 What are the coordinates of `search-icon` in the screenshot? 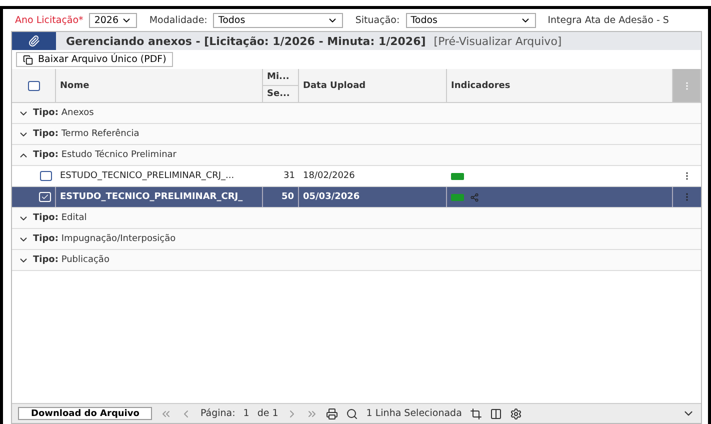 It's located at (352, 414).